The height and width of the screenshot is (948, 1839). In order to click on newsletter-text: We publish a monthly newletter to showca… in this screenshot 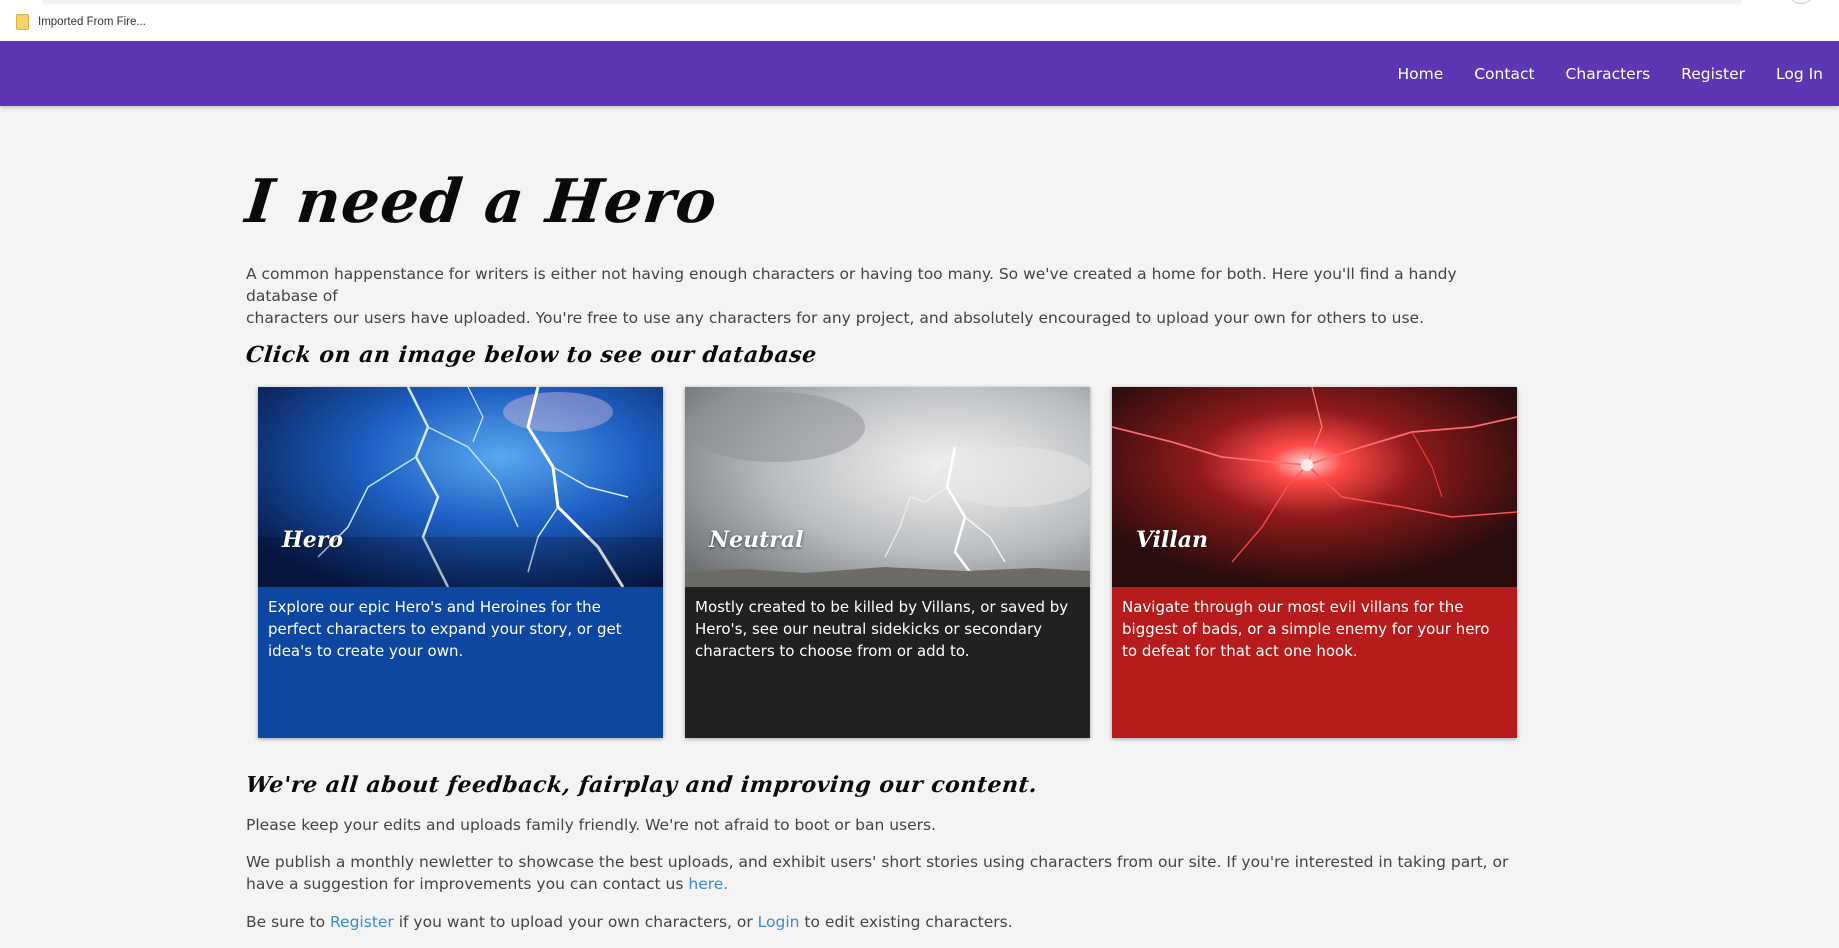, I will do `click(877, 873)`.